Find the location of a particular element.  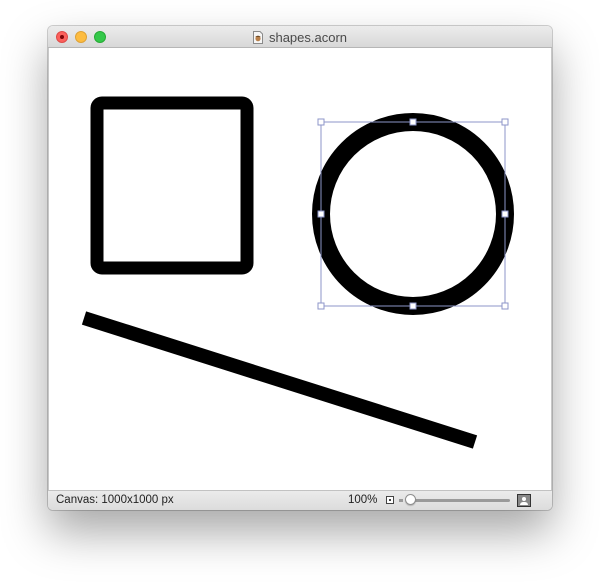

handle-middle-left is located at coordinates (321, 214).